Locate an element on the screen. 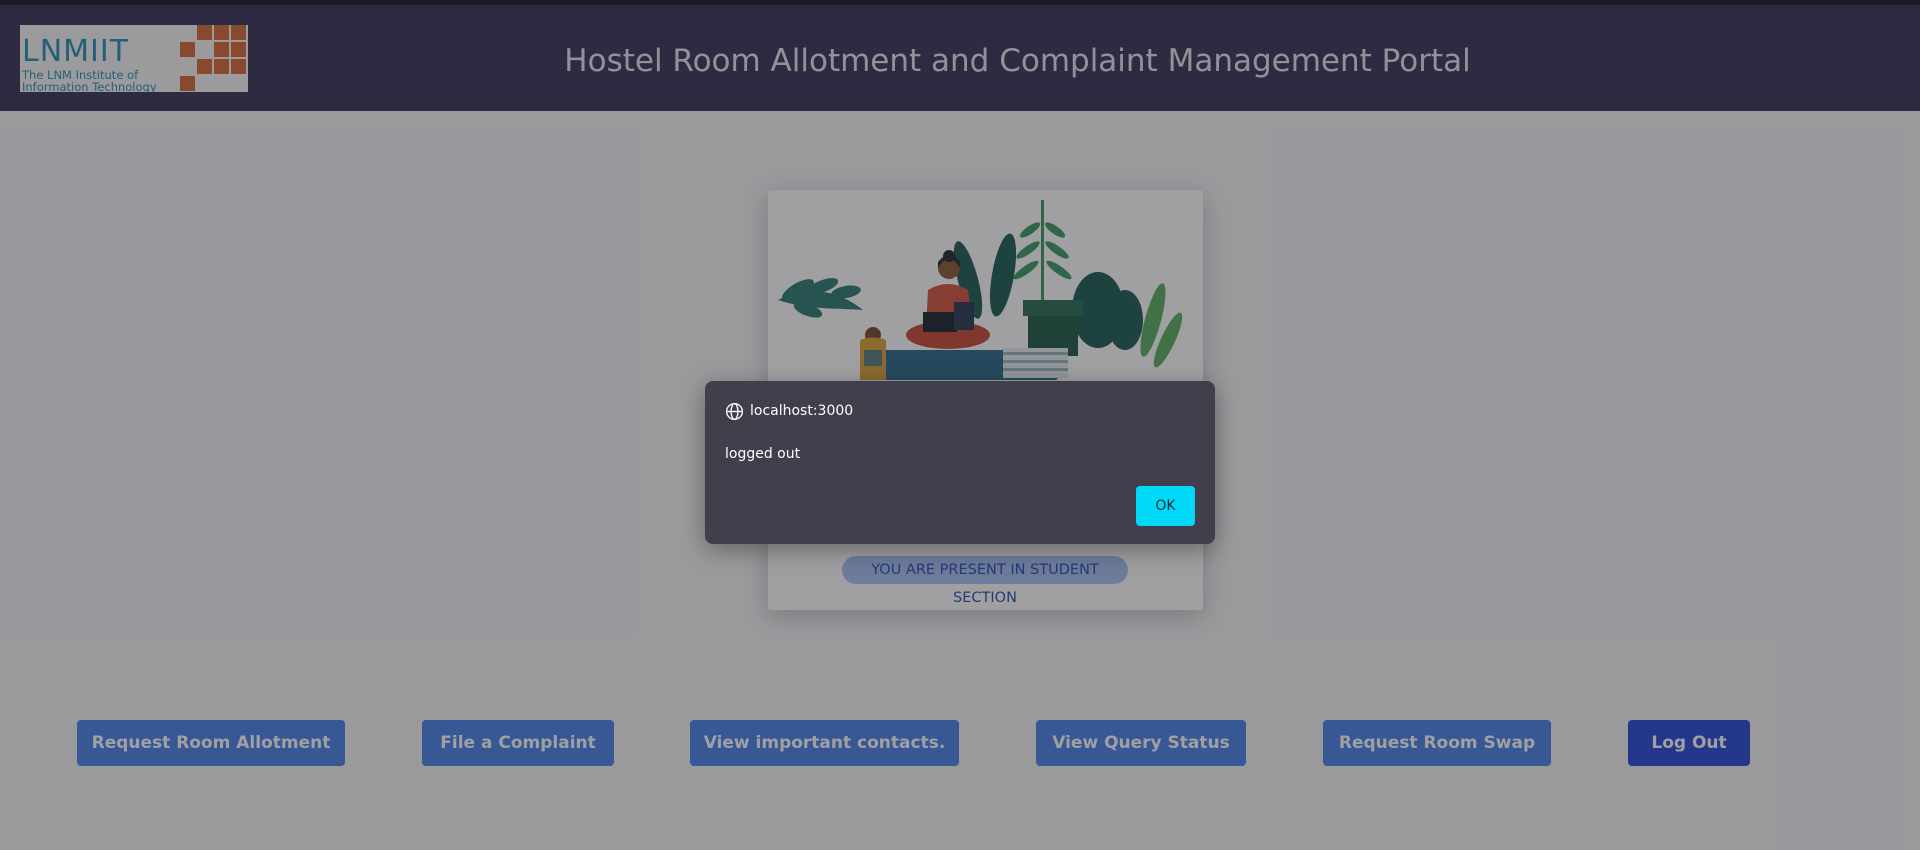  ok-button: OK is located at coordinates (1165, 506).